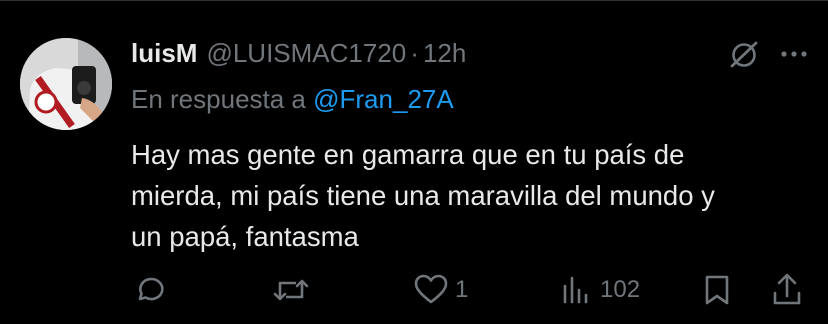 This screenshot has height=324, width=828. I want to click on views-button: 102, so click(600, 290).